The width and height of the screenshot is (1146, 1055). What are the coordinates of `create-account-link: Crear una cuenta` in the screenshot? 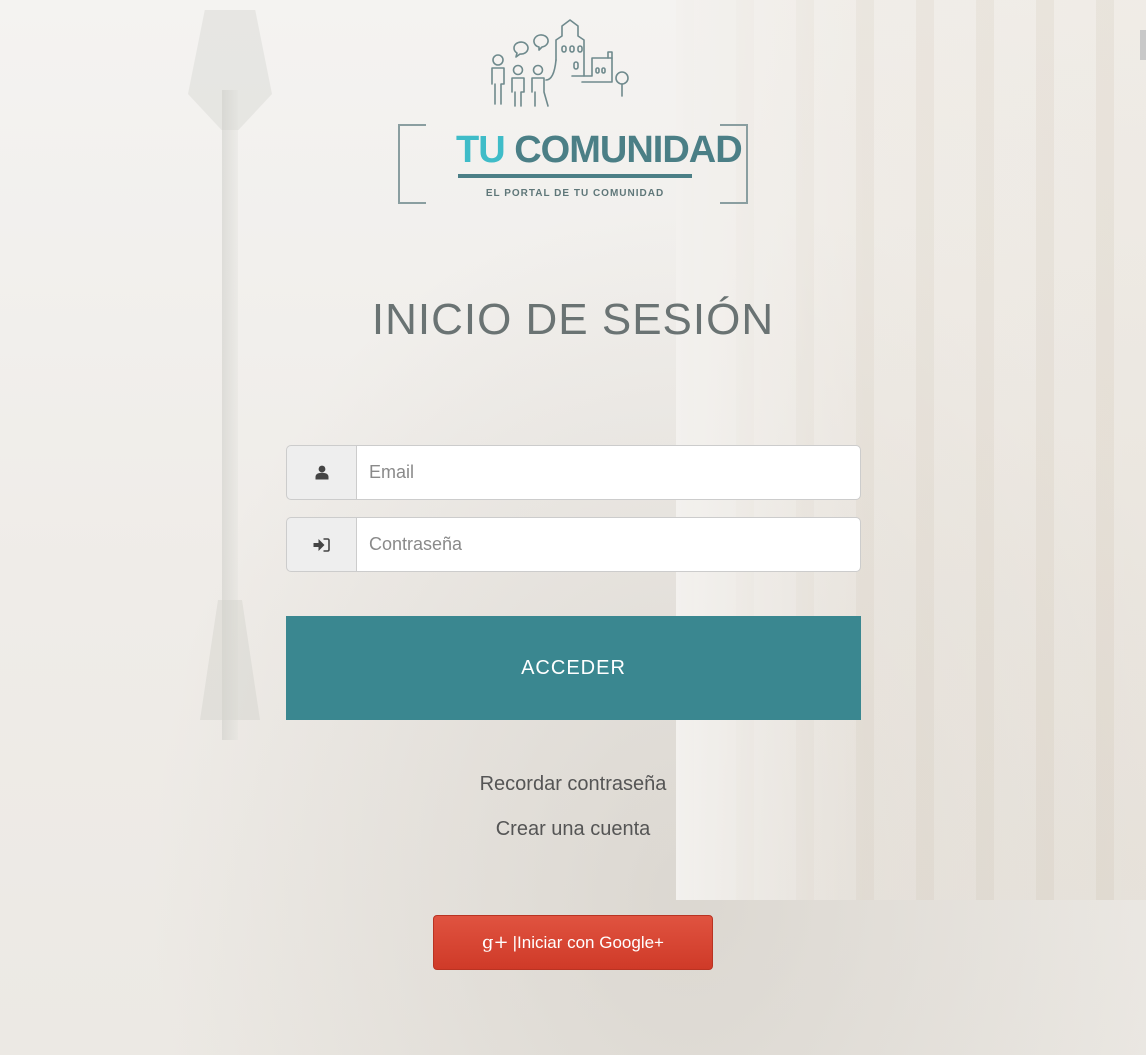 It's located at (573, 829).